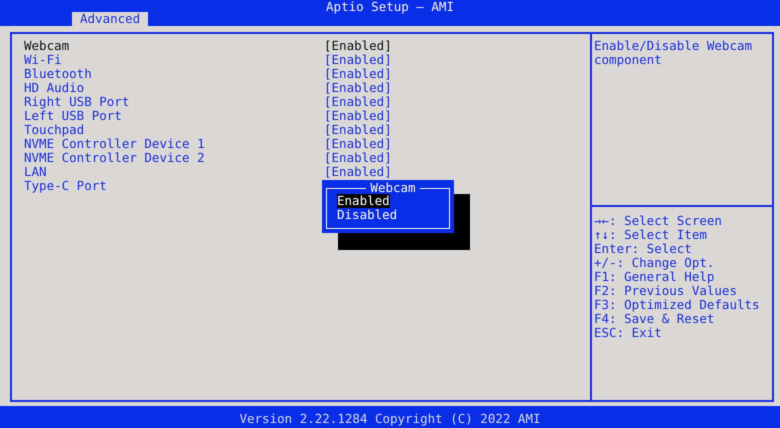 Image resolution: width=780 pixels, height=428 pixels. I want to click on setting-label: Wi-Fi, so click(43, 59).